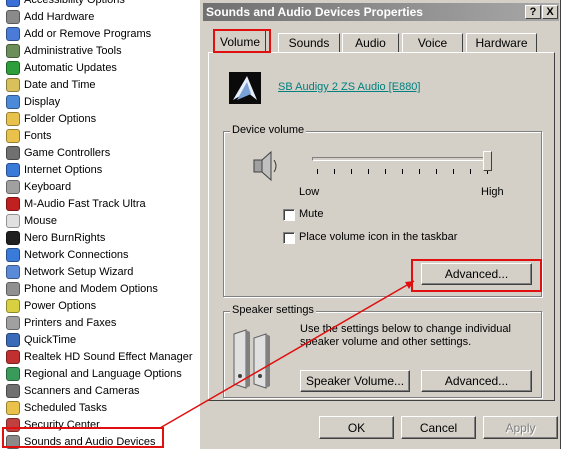  Describe the element at coordinates (13, 50) in the screenshot. I see `administrative-tools-icon` at that location.